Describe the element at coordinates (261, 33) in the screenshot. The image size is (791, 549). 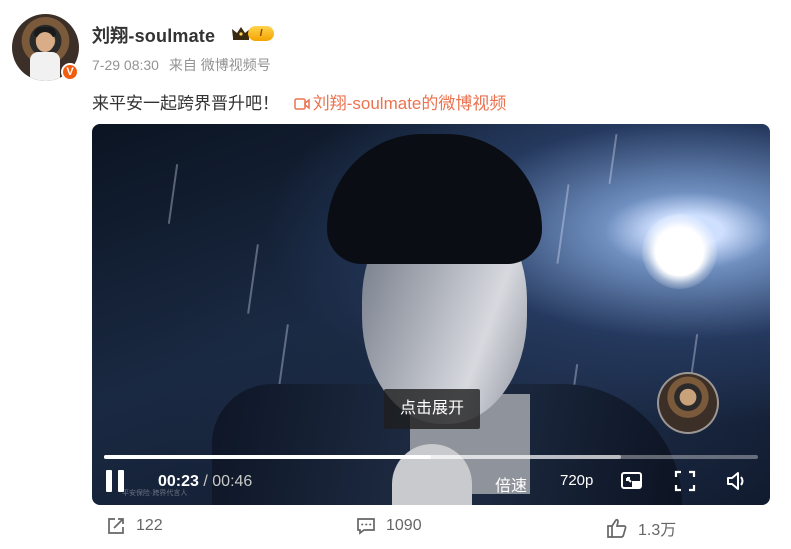
I see `user-level-badge: I` at that location.